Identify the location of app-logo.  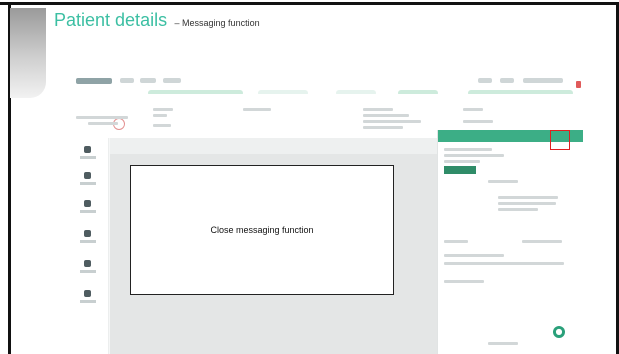
(94, 81).